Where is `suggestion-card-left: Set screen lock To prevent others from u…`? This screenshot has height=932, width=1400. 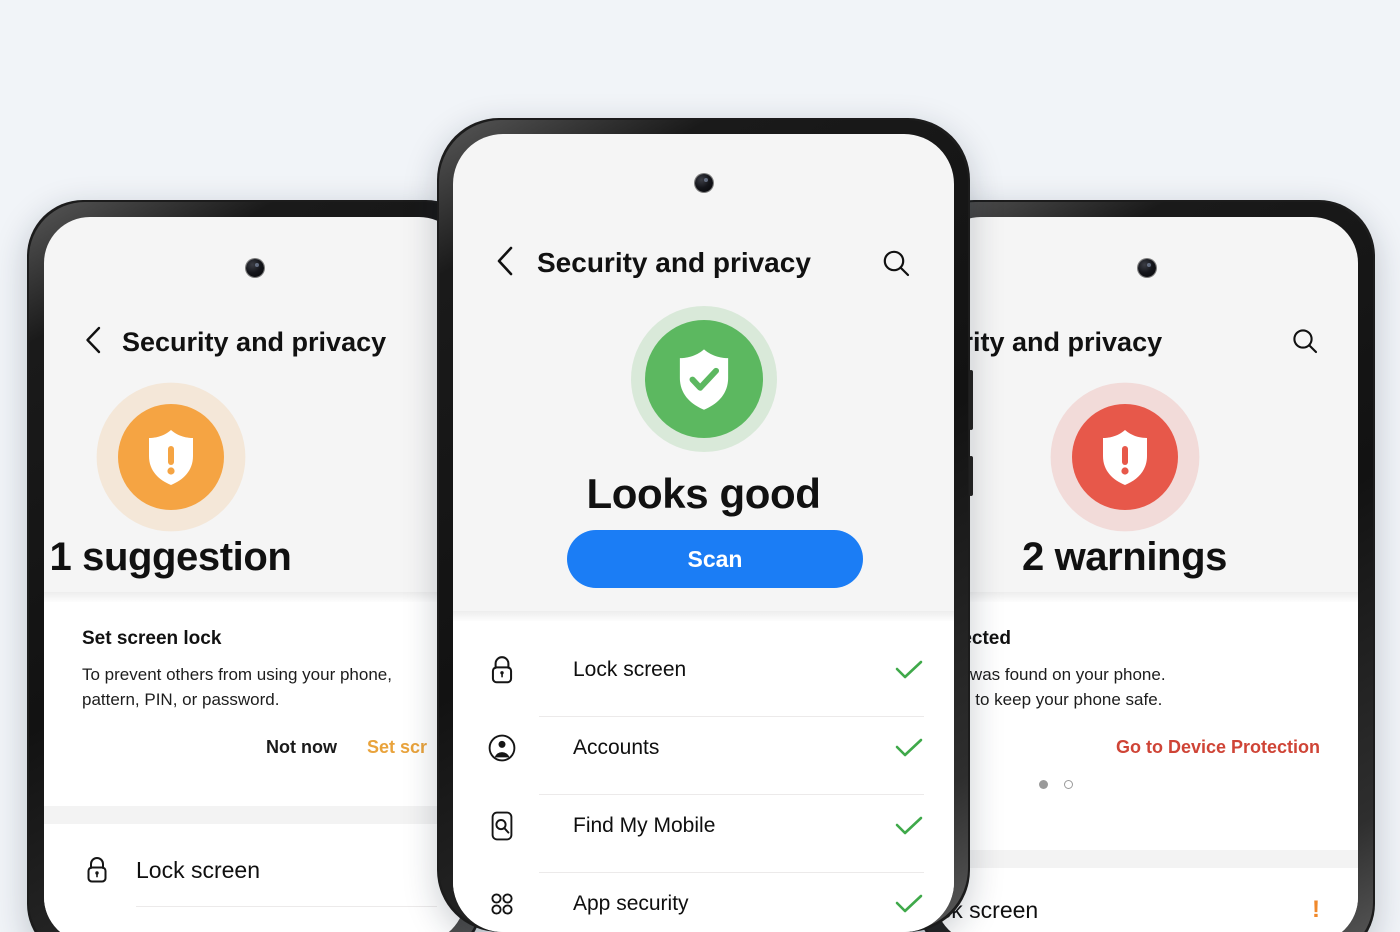
suggestion-card-left: Set screen lock To prevent others from u… is located at coordinates (254, 693).